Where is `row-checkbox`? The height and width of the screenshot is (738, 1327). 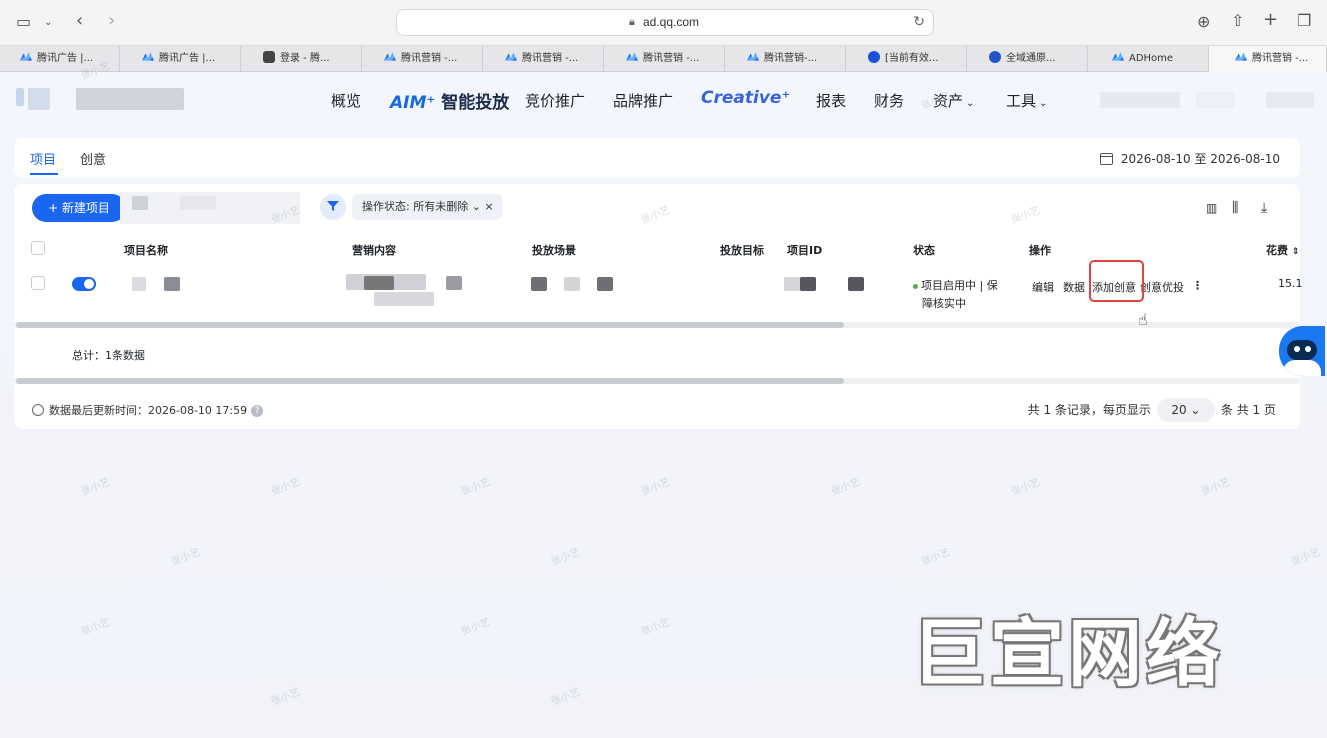 row-checkbox is located at coordinates (38, 283).